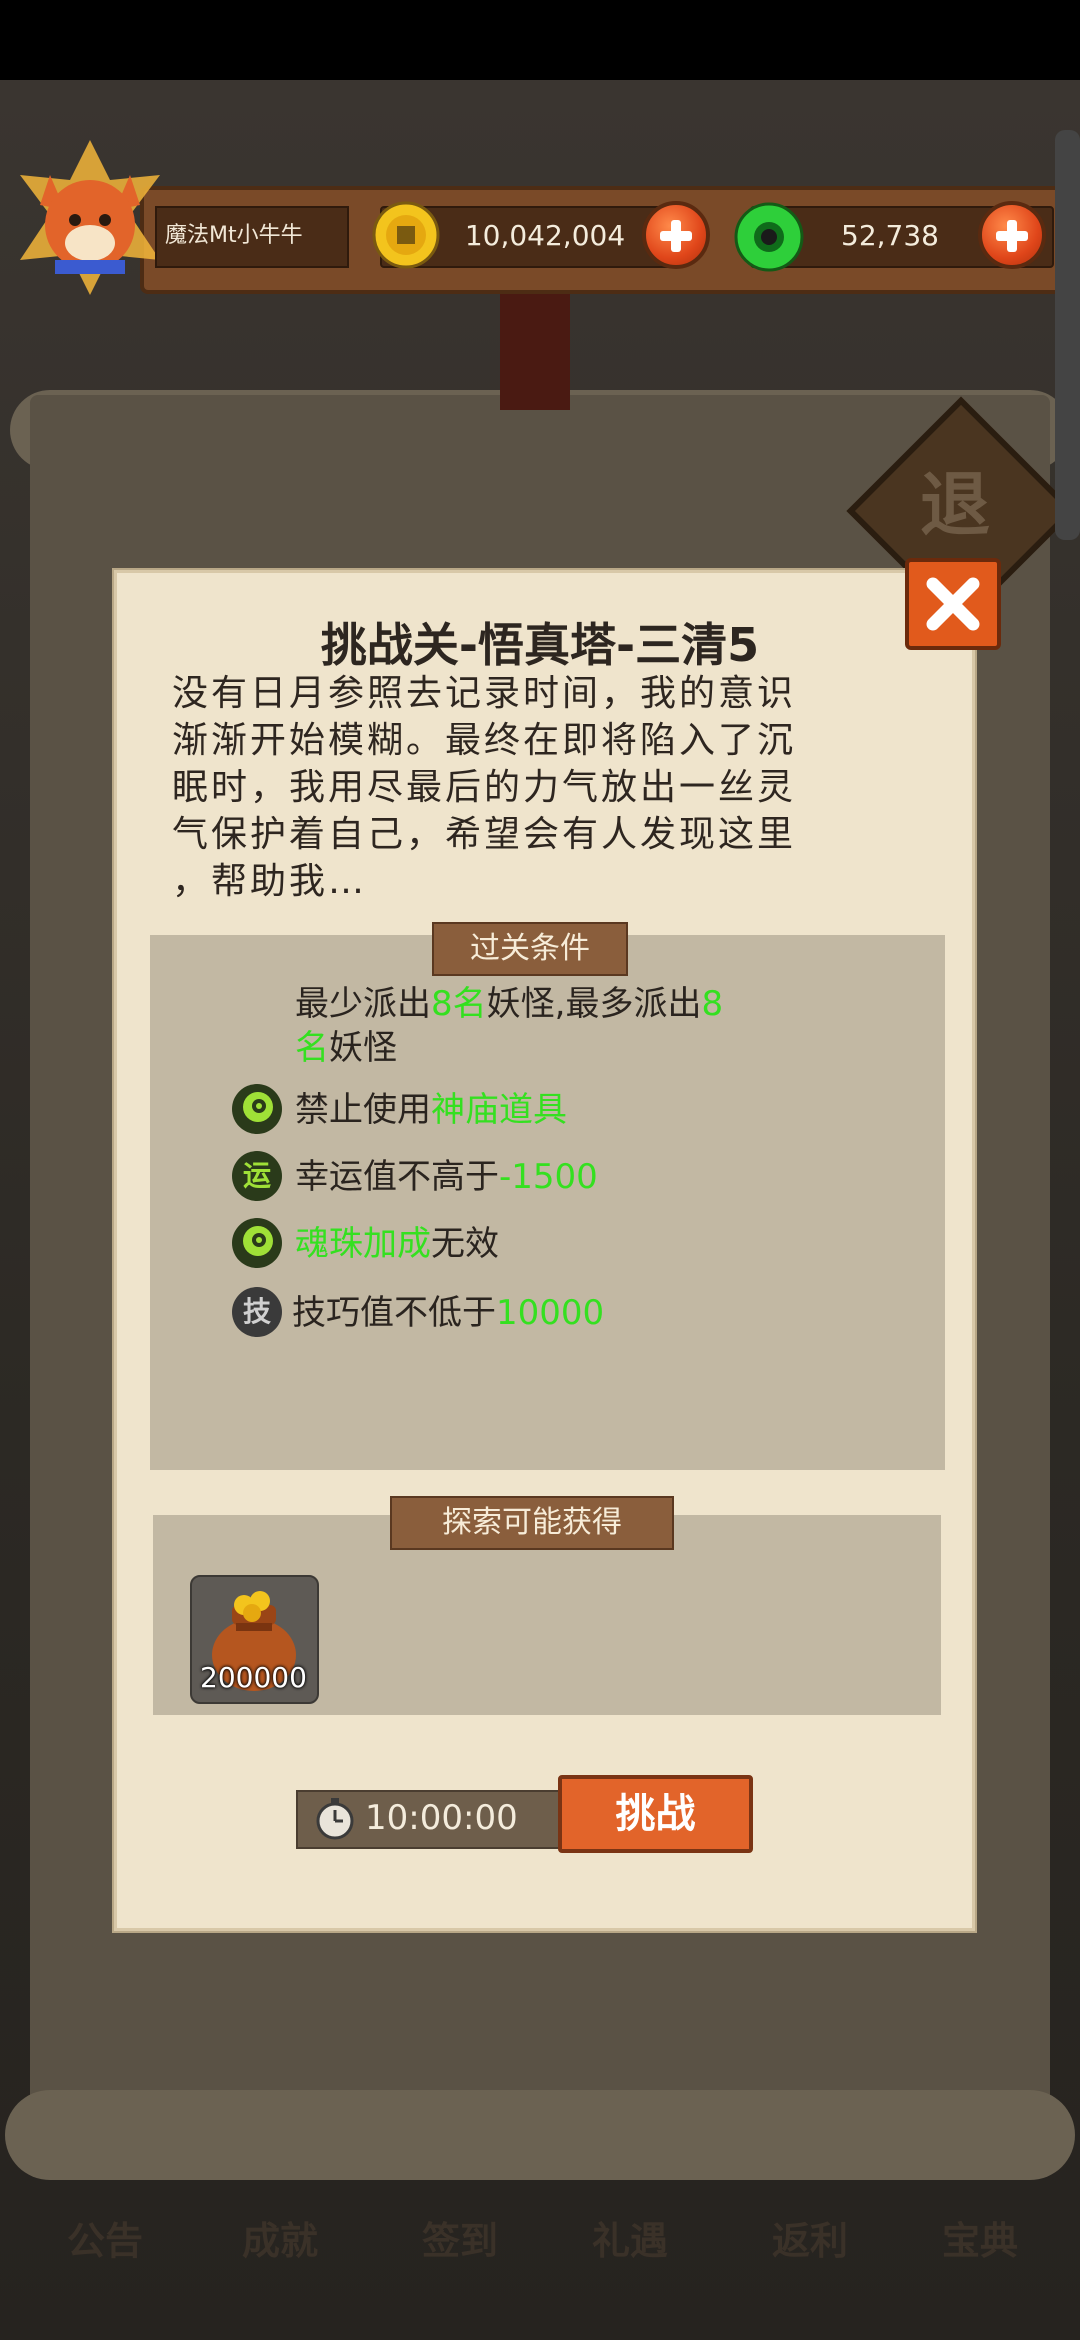 Image resolution: width=1080 pixels, height=2340 pixels. Describe the element at coordinates (446, 1177) in the screenshot. I see `luck-condition: 幸运值不高于-1500` at that location.